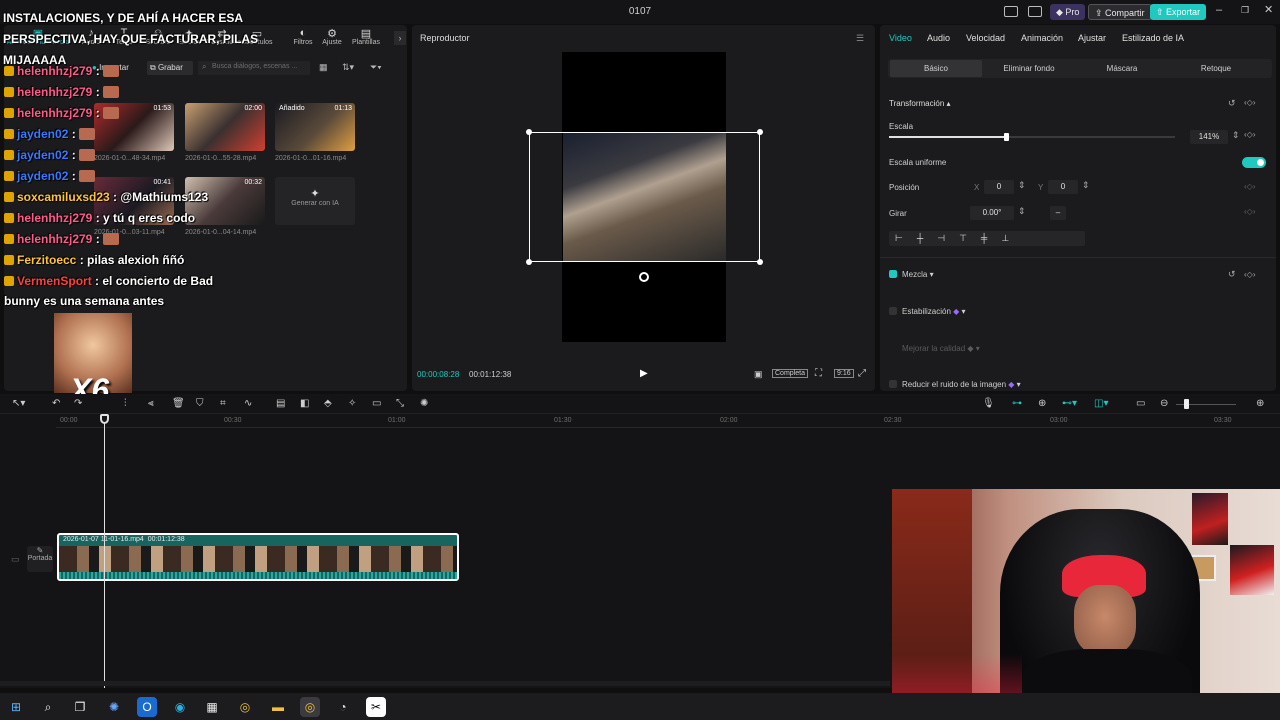 This screenshot has height=720, width=1280. Describe the element at coordinates (992, 213) in the screenshot. I see `rotate-input: 0.00°` at that location.